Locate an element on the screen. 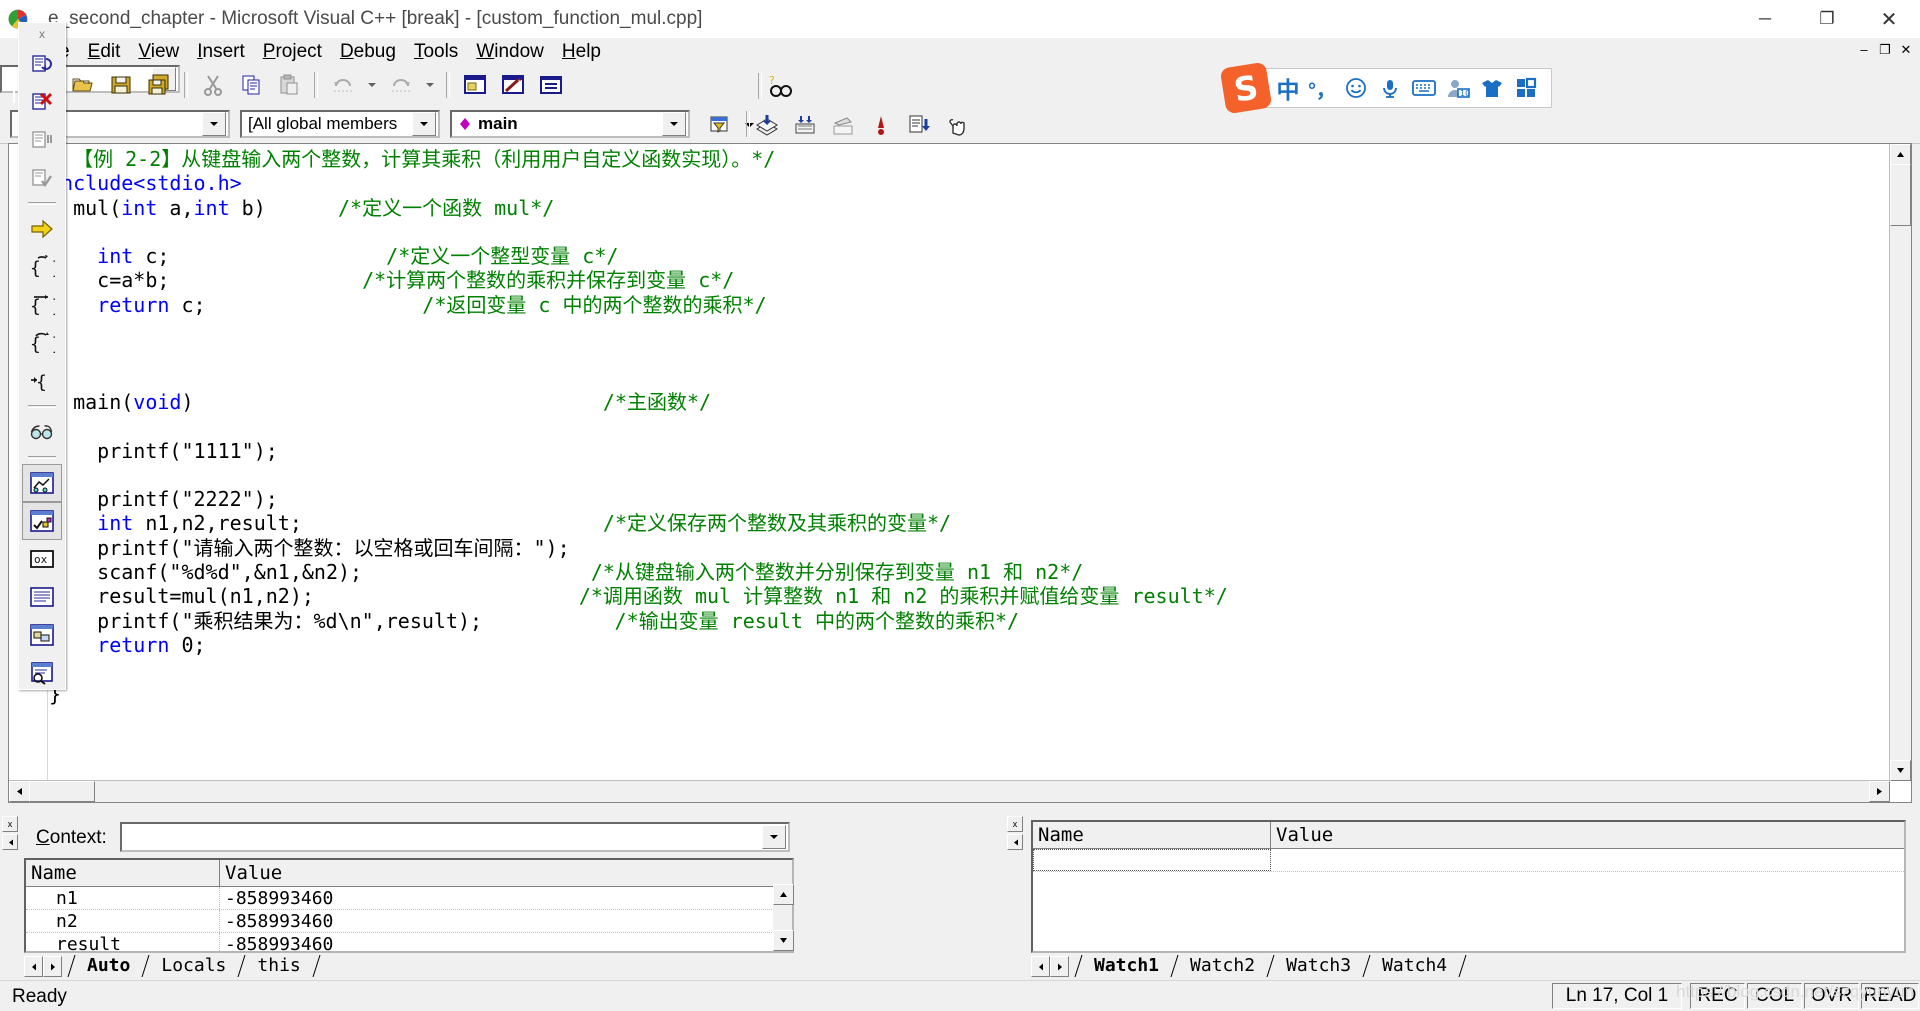 Image resolution: width=1920 pixels, height=1011 pixels. close-button: ✕ is located at coordinates (1889, 19).